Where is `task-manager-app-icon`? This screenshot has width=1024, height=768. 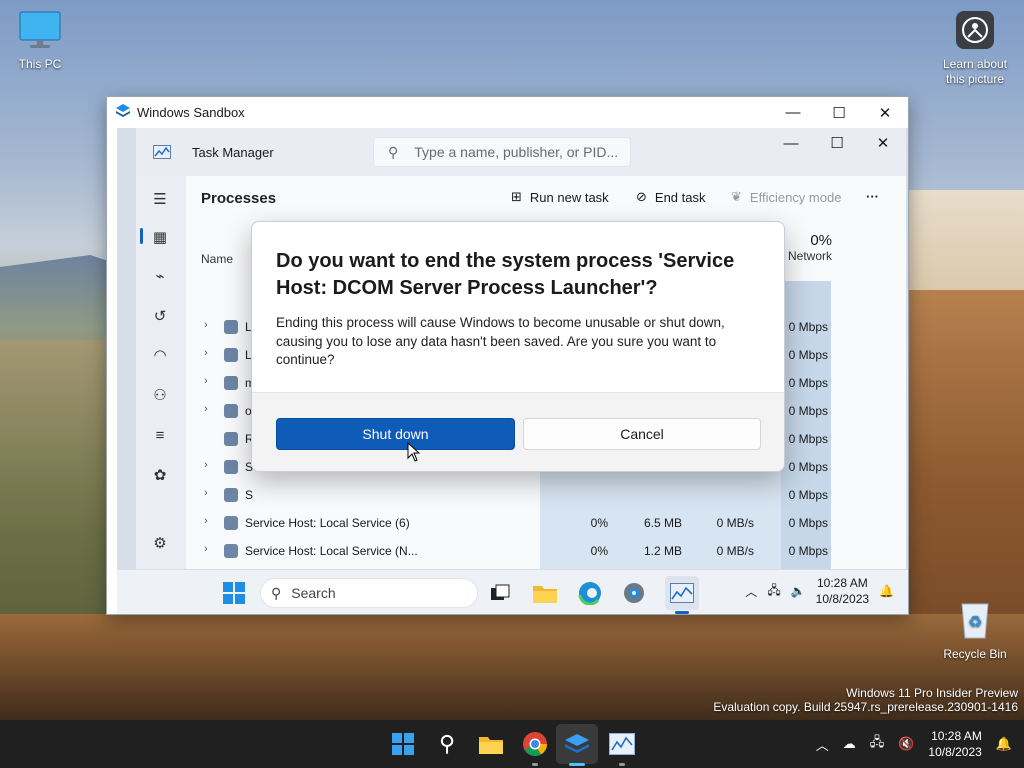
task-manager-app-icon is located at coordinates (162, 153).